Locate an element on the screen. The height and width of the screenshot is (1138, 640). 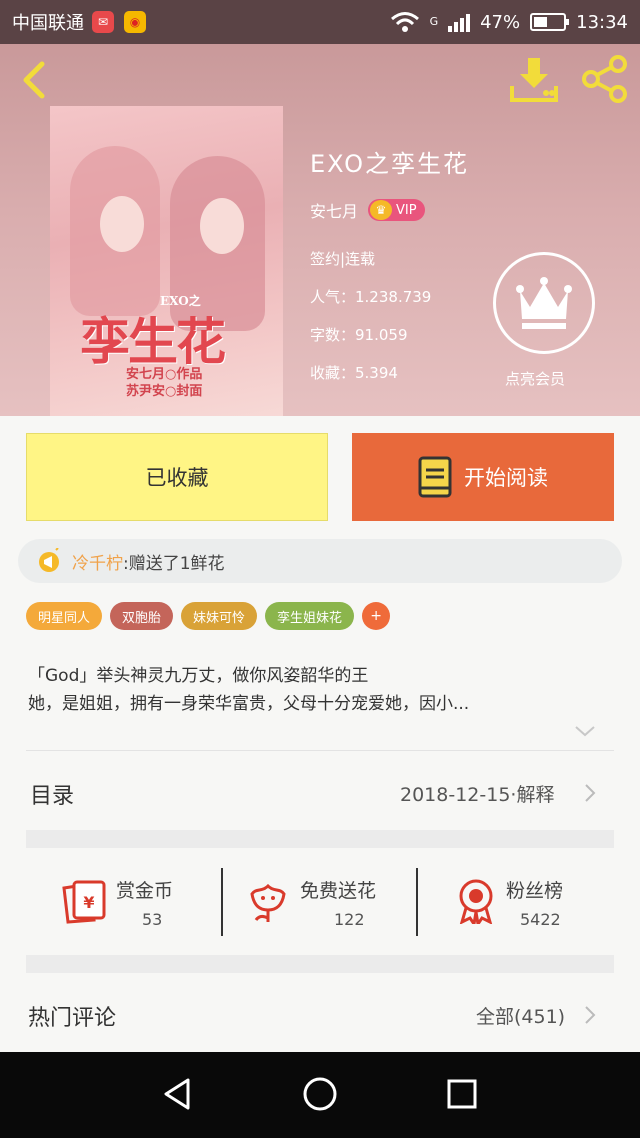
reward-coin-icon: ¥ is located at coordinates (84, 902).